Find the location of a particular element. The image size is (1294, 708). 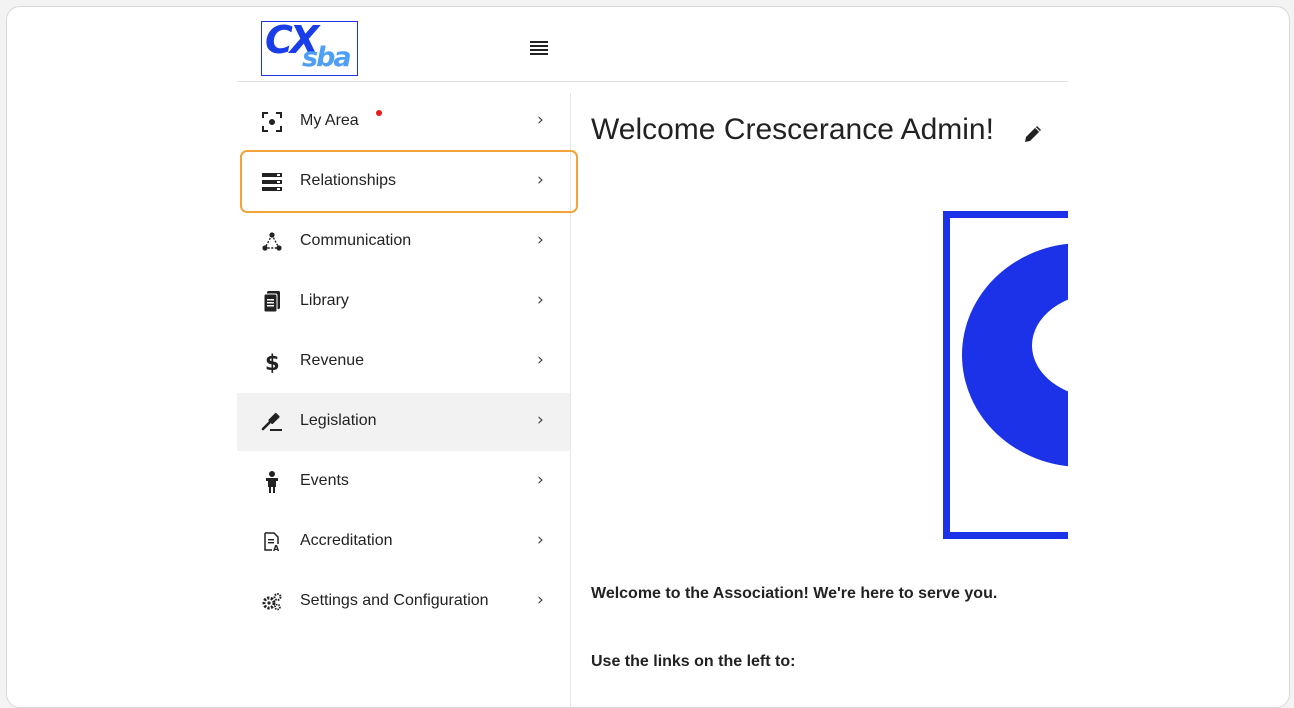

top-bar: CX sba is located at coordinates (652, 44).